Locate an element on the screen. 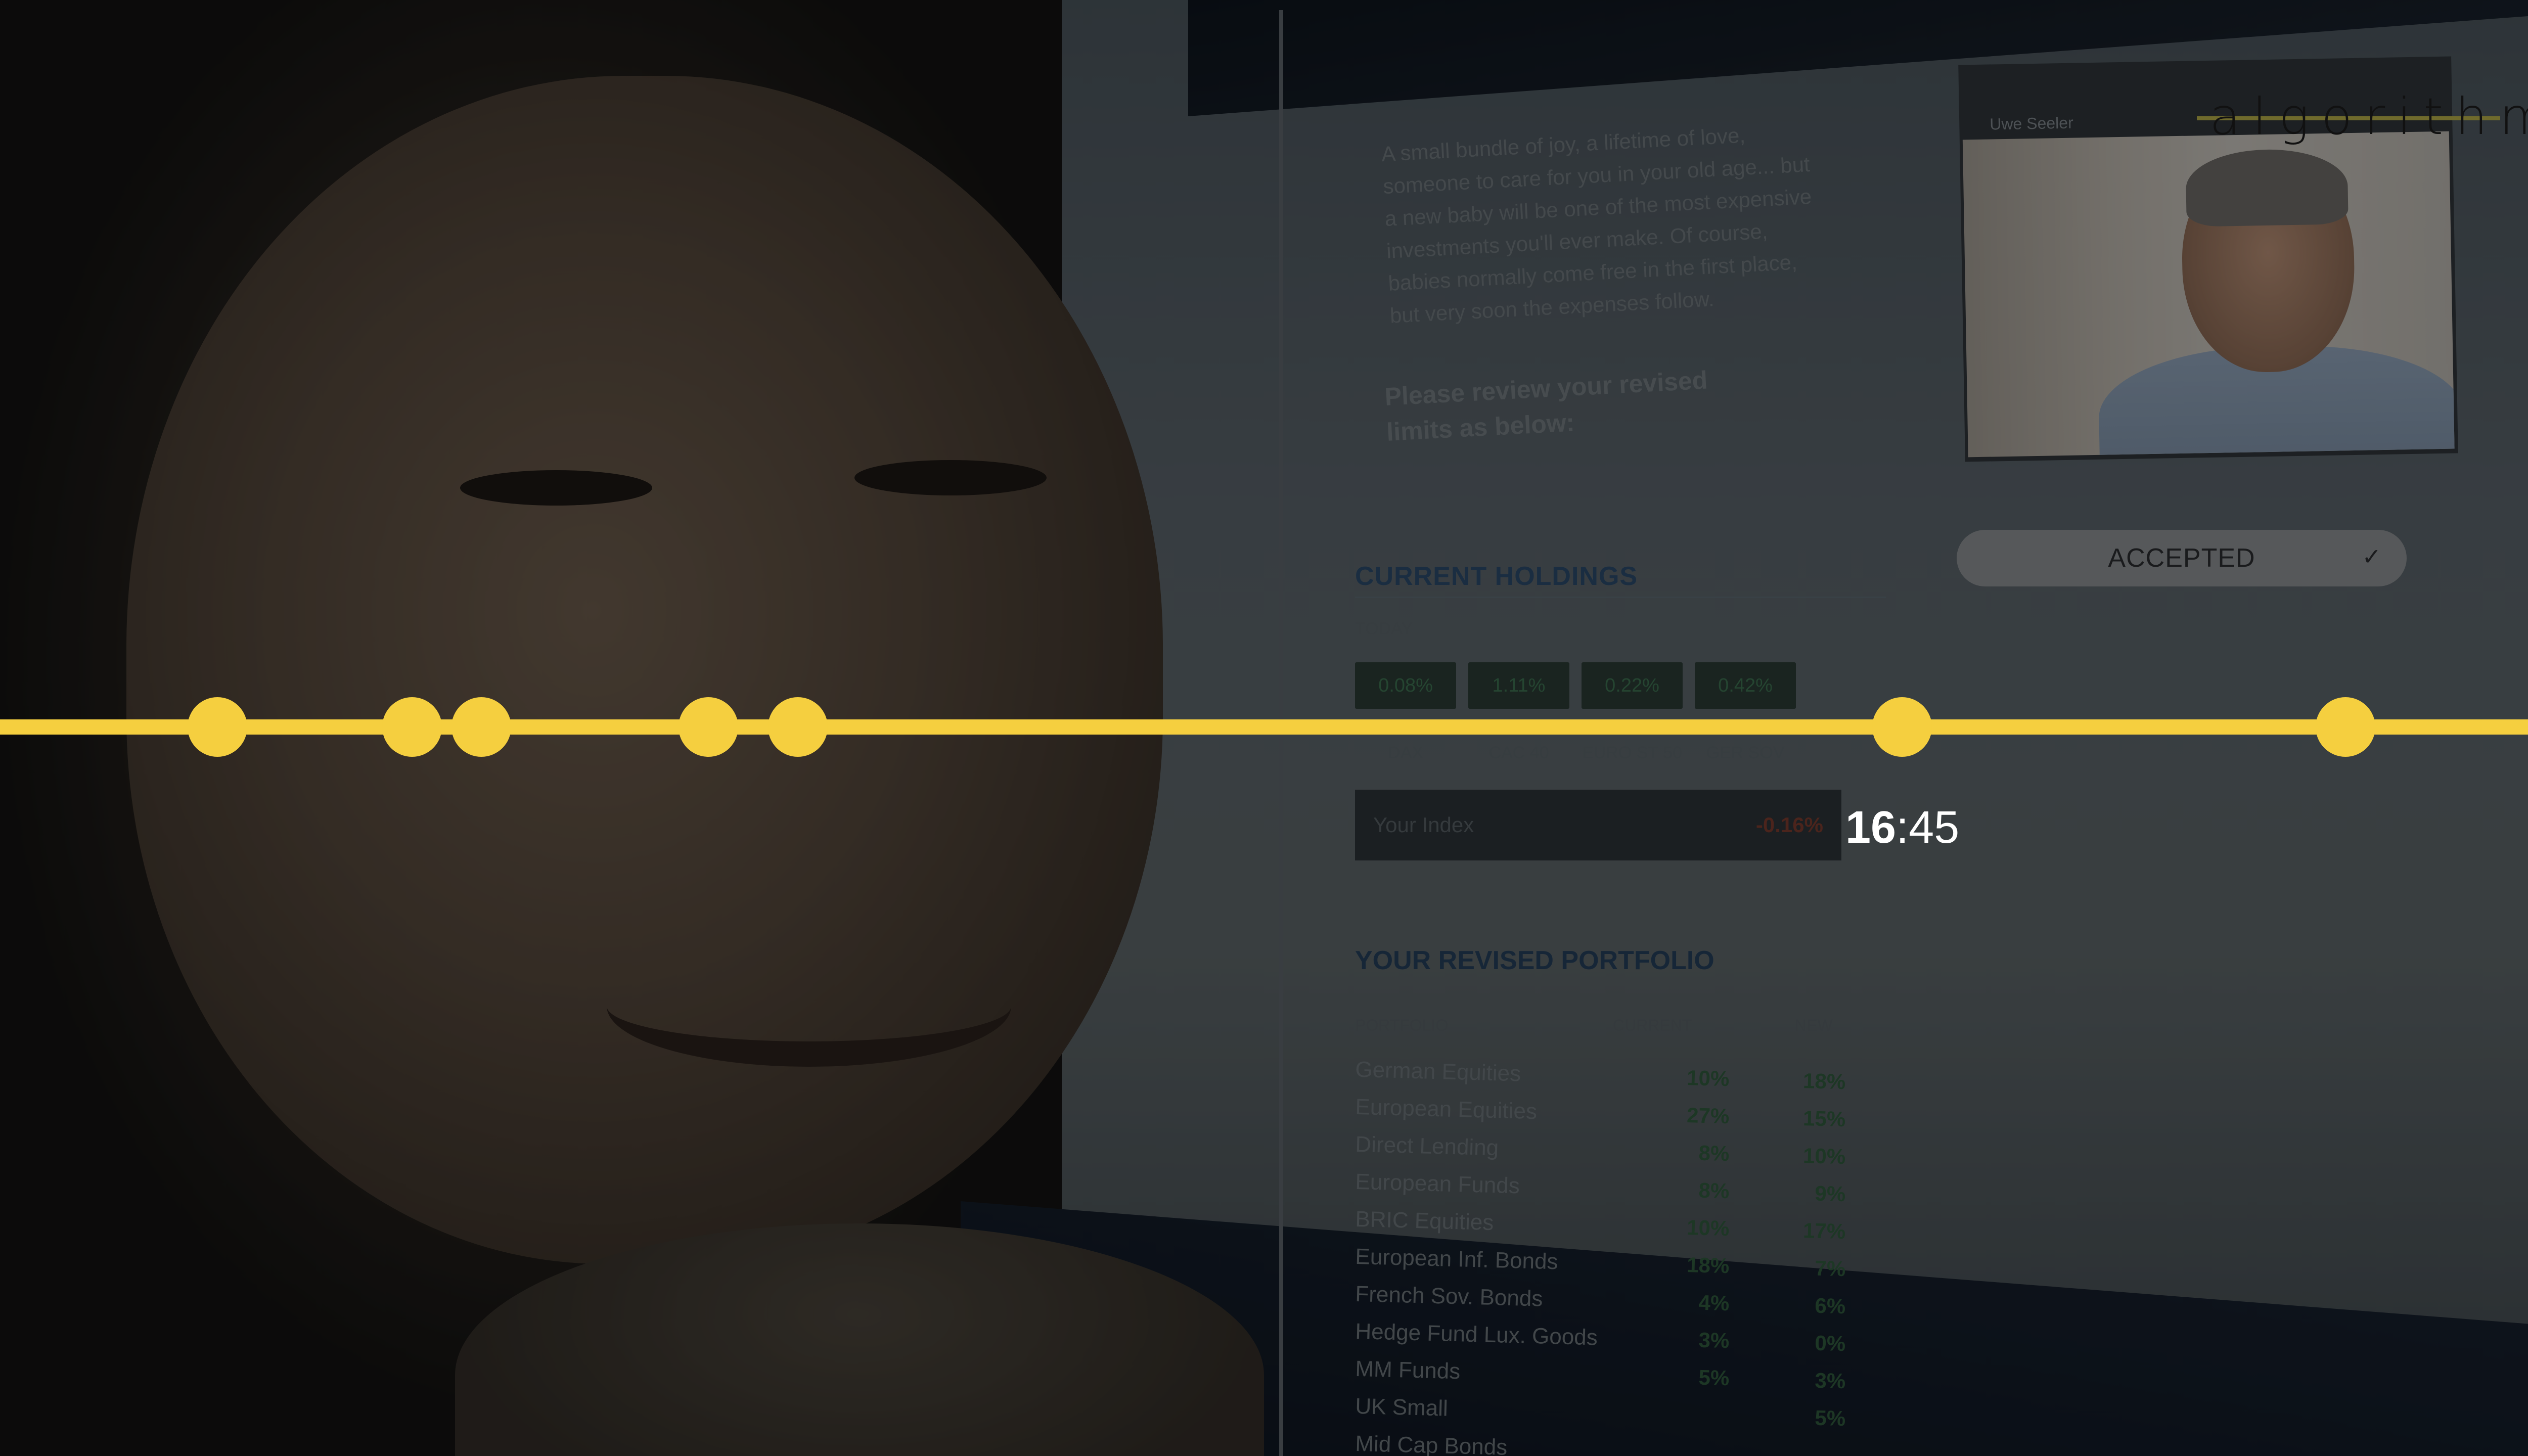 This screenshot has width=2528, height=1456. time-minute: 45 is located at coordinates (1935, 827).